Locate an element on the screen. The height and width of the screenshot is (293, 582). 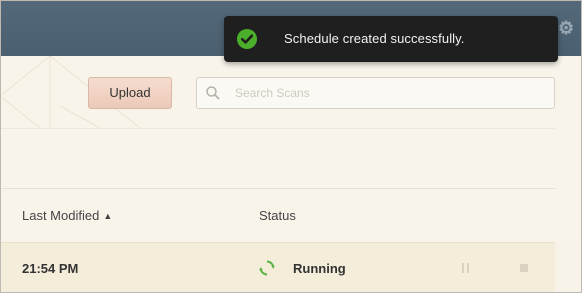
row-status: Running is located at coordinates (319, 268).